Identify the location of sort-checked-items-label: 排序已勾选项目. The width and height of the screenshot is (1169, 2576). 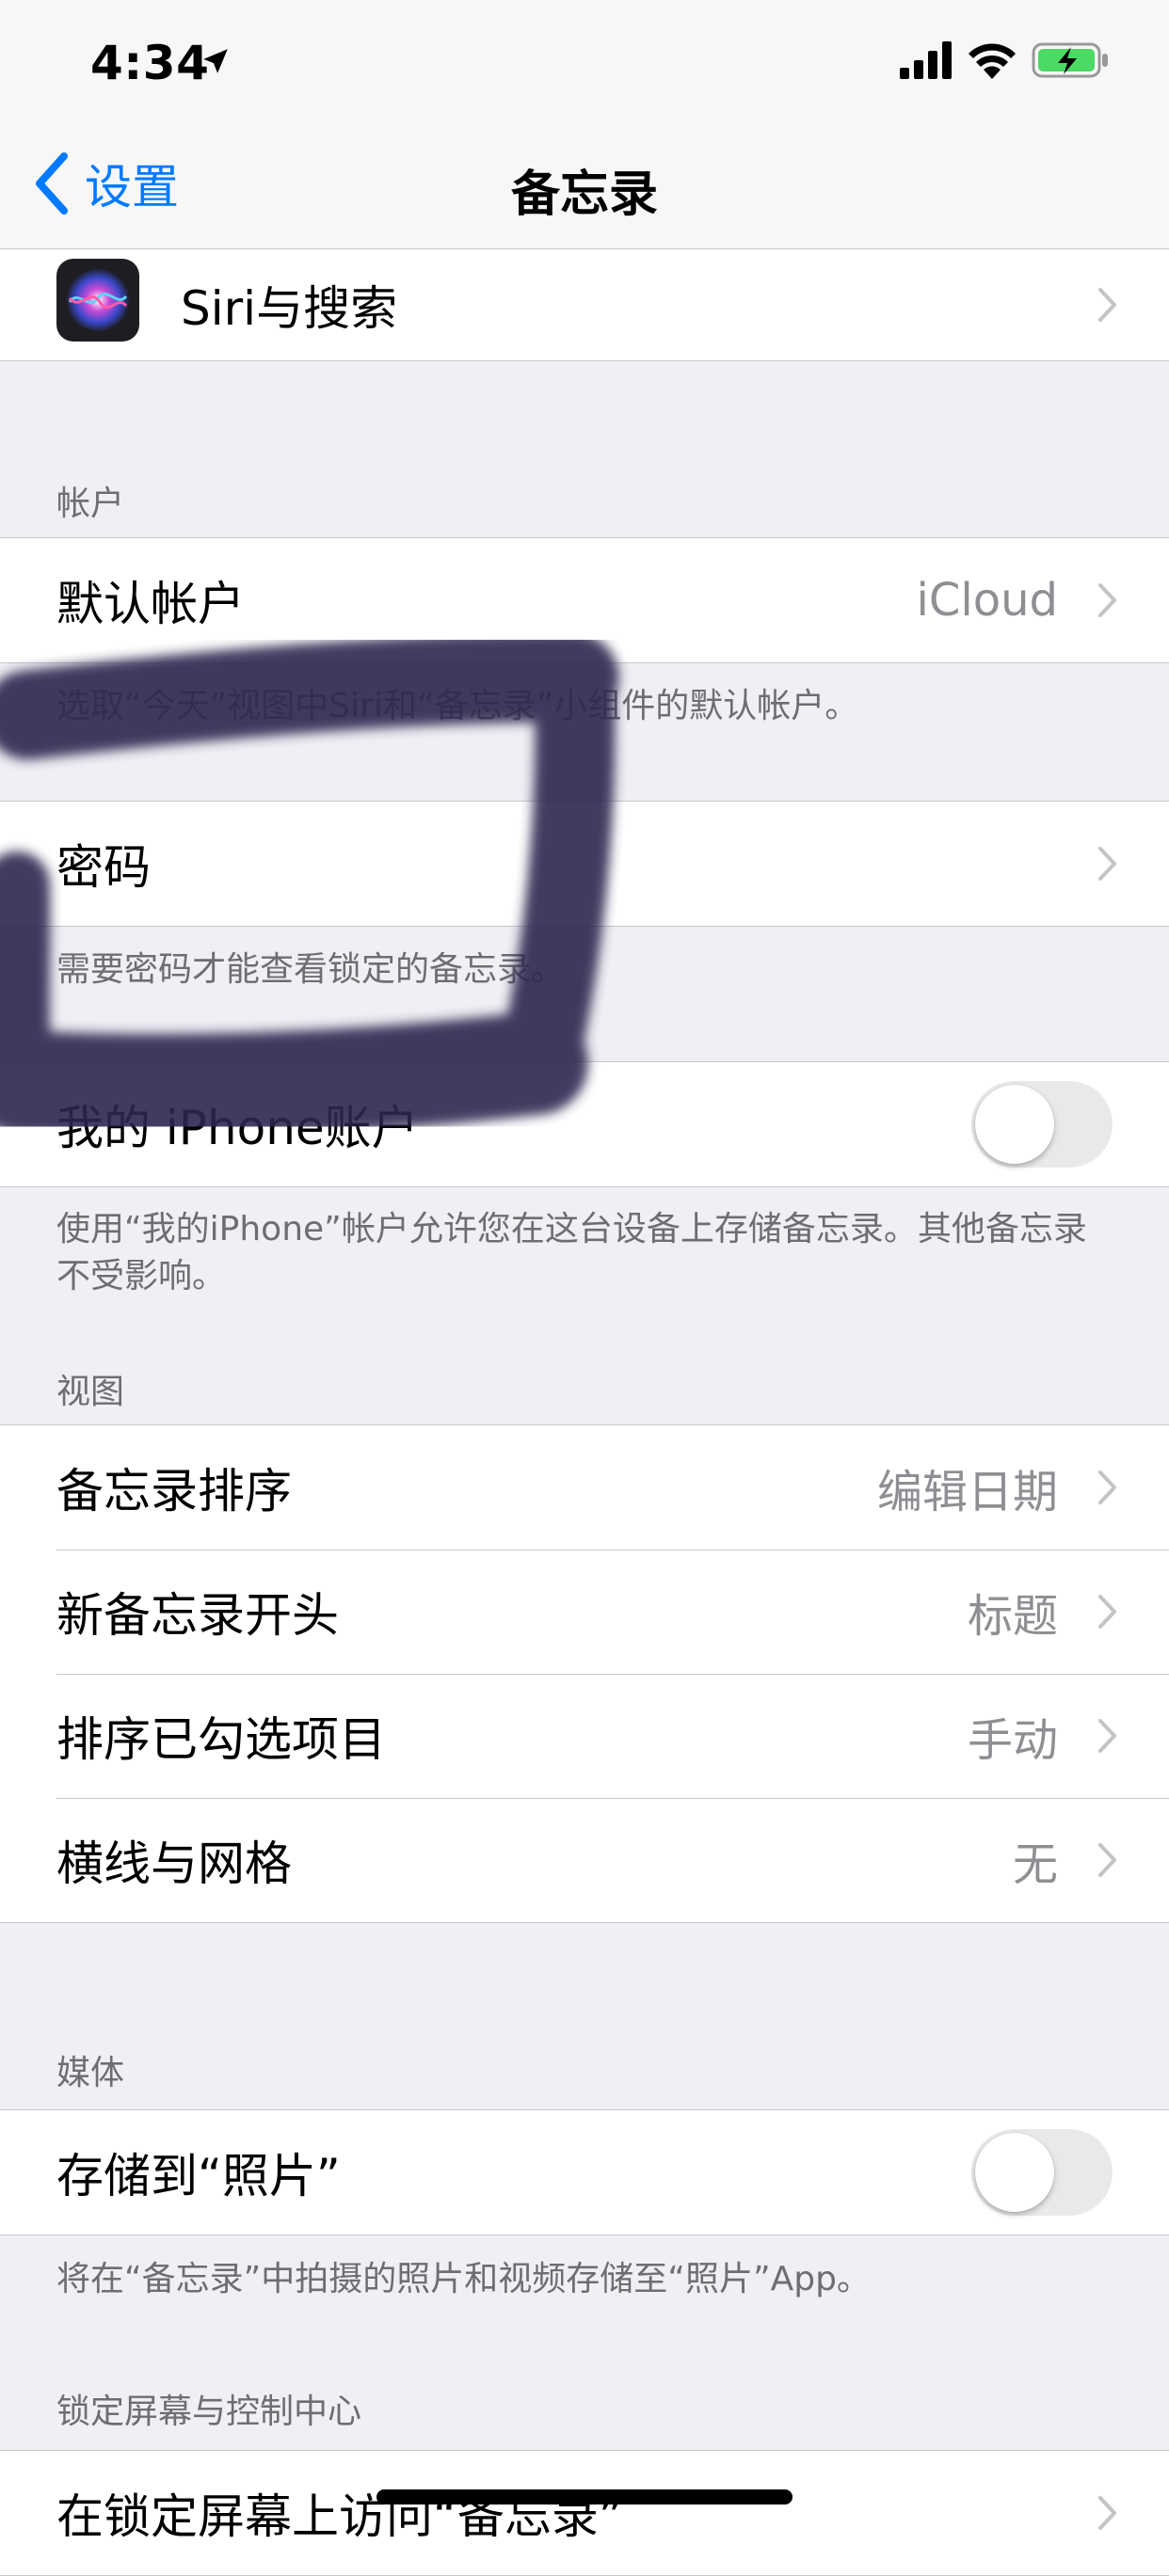
(221, 1740).